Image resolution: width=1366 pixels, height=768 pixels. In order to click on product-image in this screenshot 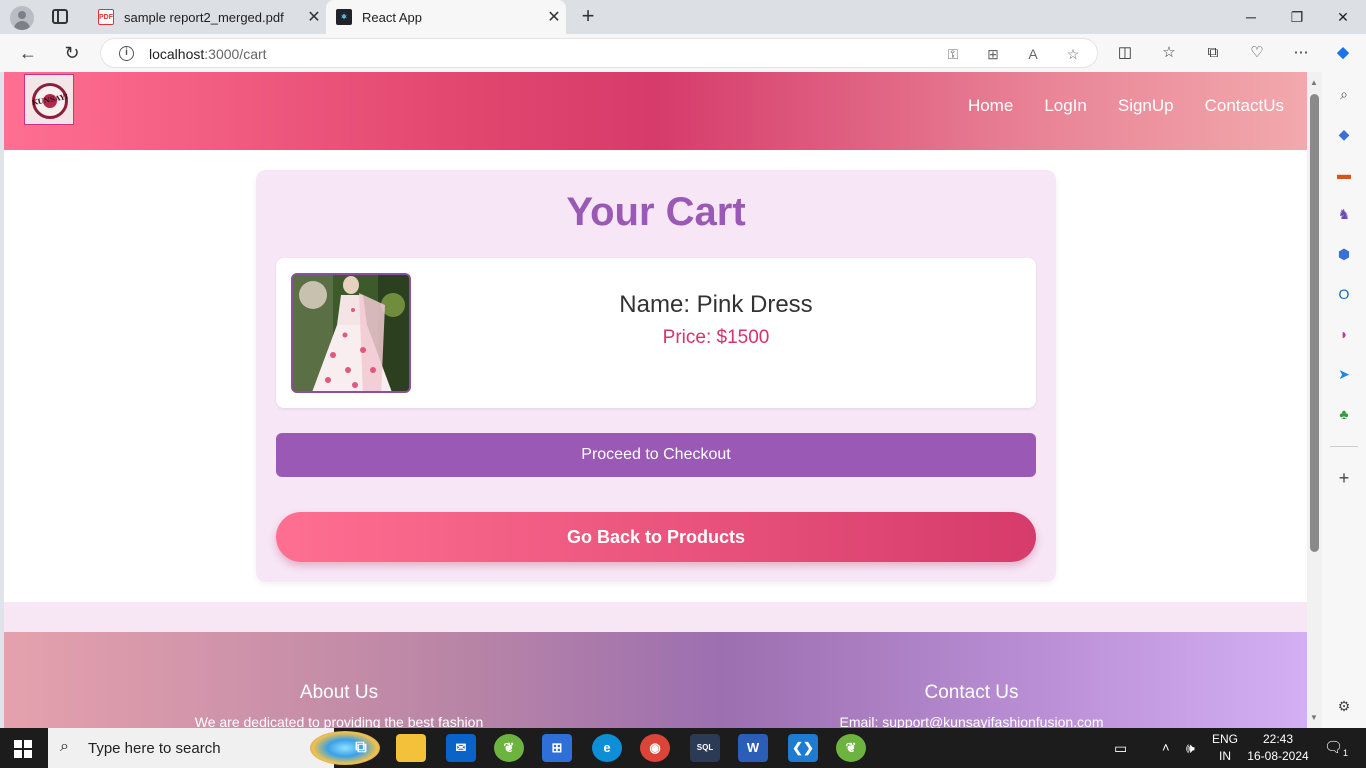, I will do `click(351, 333)`.